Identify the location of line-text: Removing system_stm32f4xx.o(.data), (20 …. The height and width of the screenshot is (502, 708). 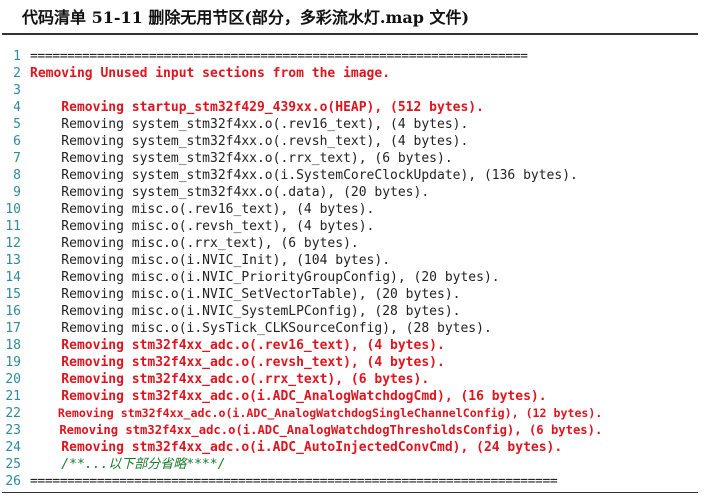
(230, 192).